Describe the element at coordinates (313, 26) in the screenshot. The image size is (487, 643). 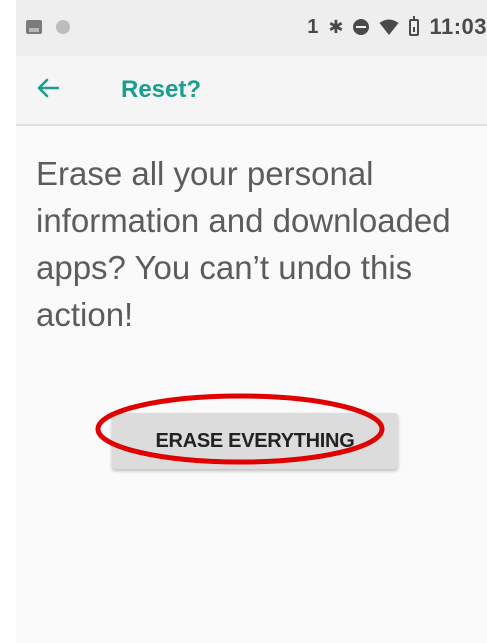
I see `sim-indicator: 1` at that location.